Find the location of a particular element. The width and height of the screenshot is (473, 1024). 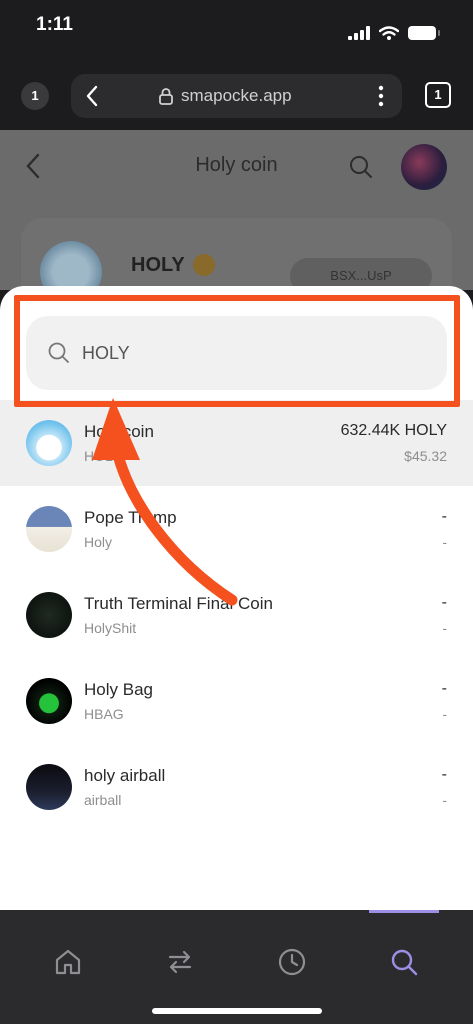

nav-search is located at coordinates (404, 962).